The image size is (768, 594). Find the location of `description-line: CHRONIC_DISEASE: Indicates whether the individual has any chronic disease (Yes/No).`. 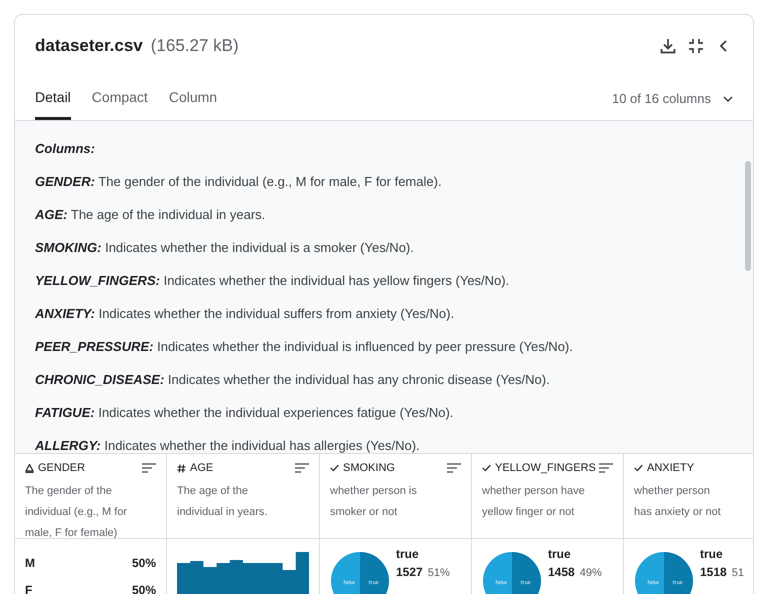

description-line: CHRONIC_DISEASE: Indicates whether the individual has any chronic disease (Yes/No). is located at coordinates (293, 380).